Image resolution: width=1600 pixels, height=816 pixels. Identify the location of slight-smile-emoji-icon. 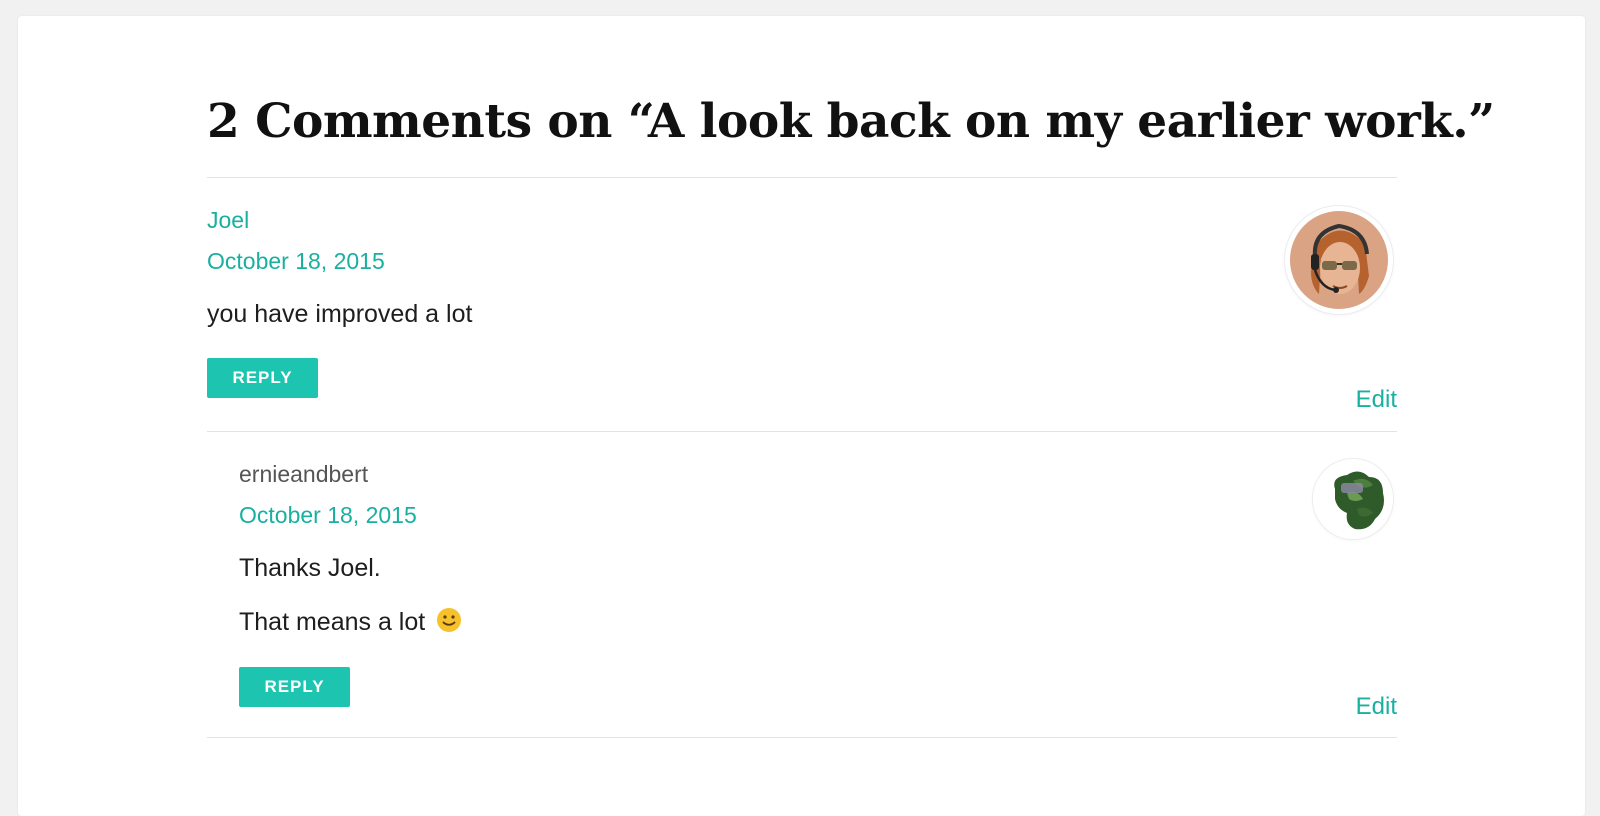
(449, 624).